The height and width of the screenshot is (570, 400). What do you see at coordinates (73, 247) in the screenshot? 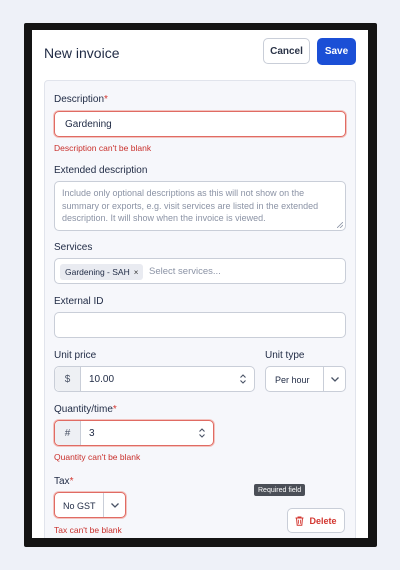
I see `services-label: Services` at bounding box center [73, 247].